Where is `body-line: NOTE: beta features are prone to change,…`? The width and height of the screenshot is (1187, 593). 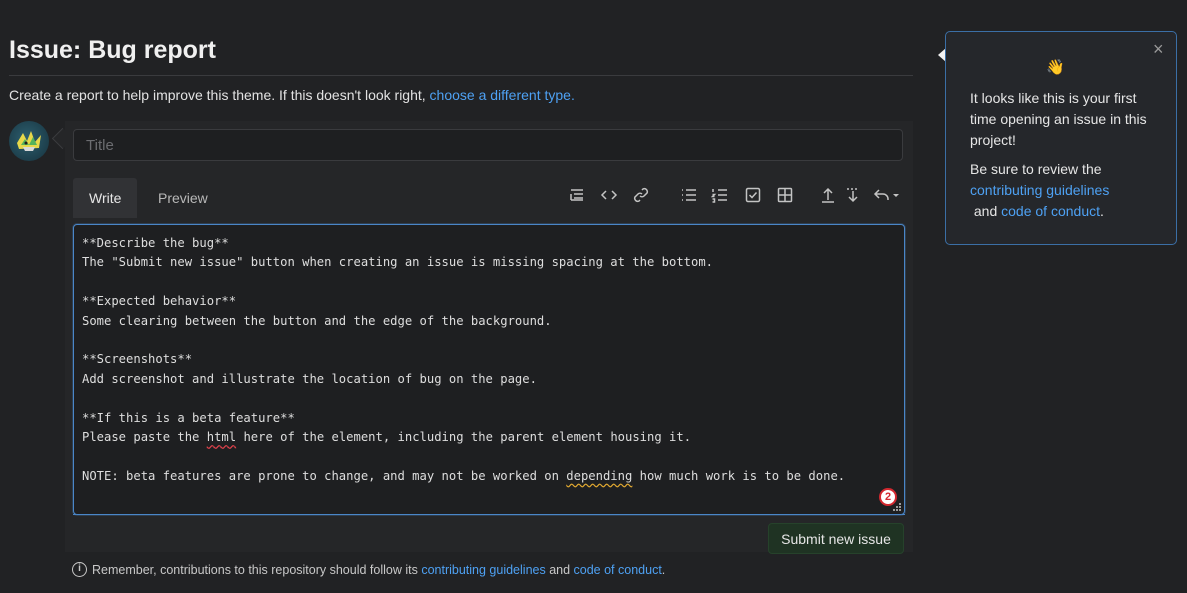 body-line: NOTE: beta features are prone to change,… is located at coordinates (324, 475).